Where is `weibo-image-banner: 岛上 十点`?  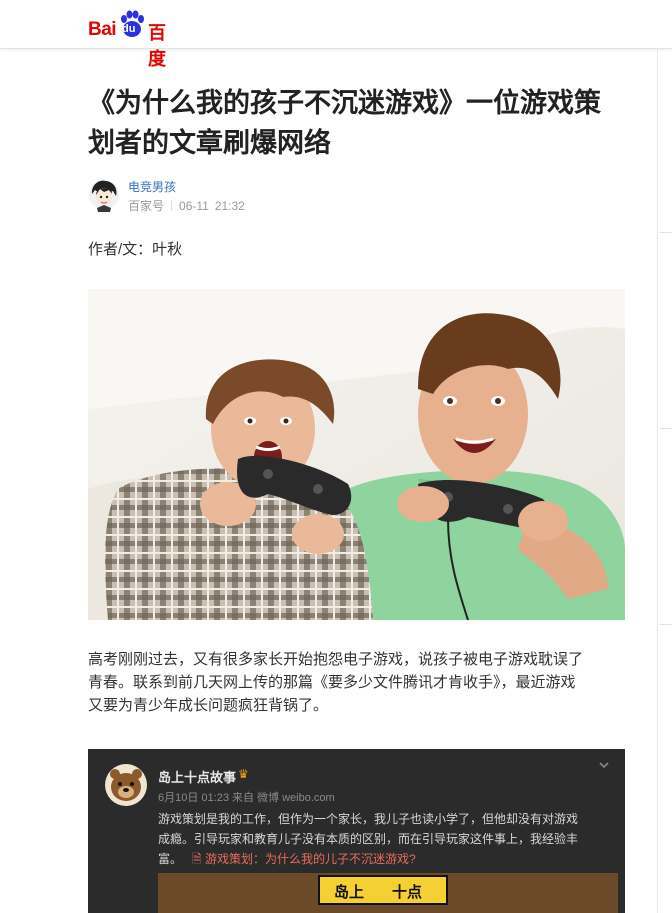 weibo-image-banner: 岛上 十点 is located at coordinates (383, 890).